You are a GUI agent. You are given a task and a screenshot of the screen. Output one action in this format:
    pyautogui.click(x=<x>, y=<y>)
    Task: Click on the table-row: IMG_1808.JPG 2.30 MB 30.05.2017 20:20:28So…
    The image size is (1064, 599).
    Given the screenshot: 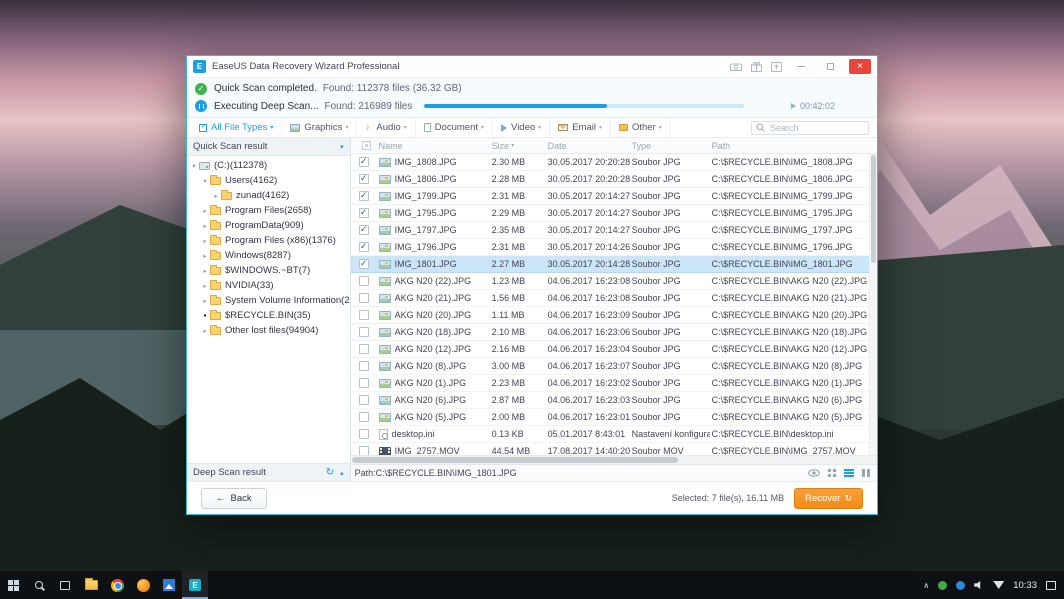 What is the action you would take?
    pyautogui.click(x=613, y=162)
    